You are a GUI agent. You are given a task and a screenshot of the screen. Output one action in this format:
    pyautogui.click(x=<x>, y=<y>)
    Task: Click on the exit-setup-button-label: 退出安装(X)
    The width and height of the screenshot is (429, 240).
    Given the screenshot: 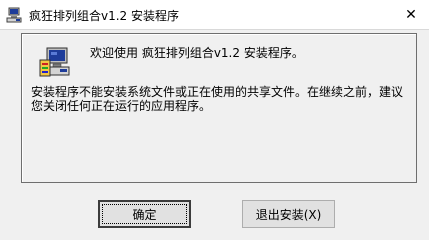 What is the action you would take?
    pyautogui.click(x=288, y=214)
    